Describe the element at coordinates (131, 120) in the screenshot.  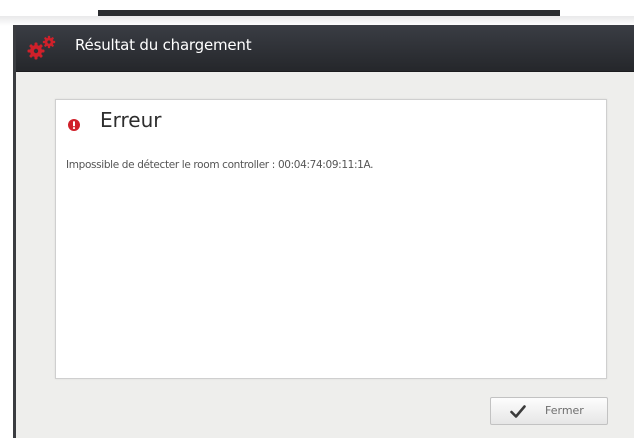
I see `error-heading: Erreur` at that location.